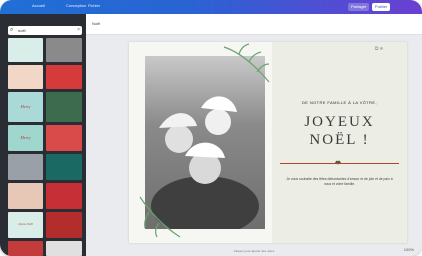 The width and height of the screenshot is (422, 256). What do you see at coordinates (338, 162) in the screenshot?
I see `holly-icon` at bounding box center [338, 162].